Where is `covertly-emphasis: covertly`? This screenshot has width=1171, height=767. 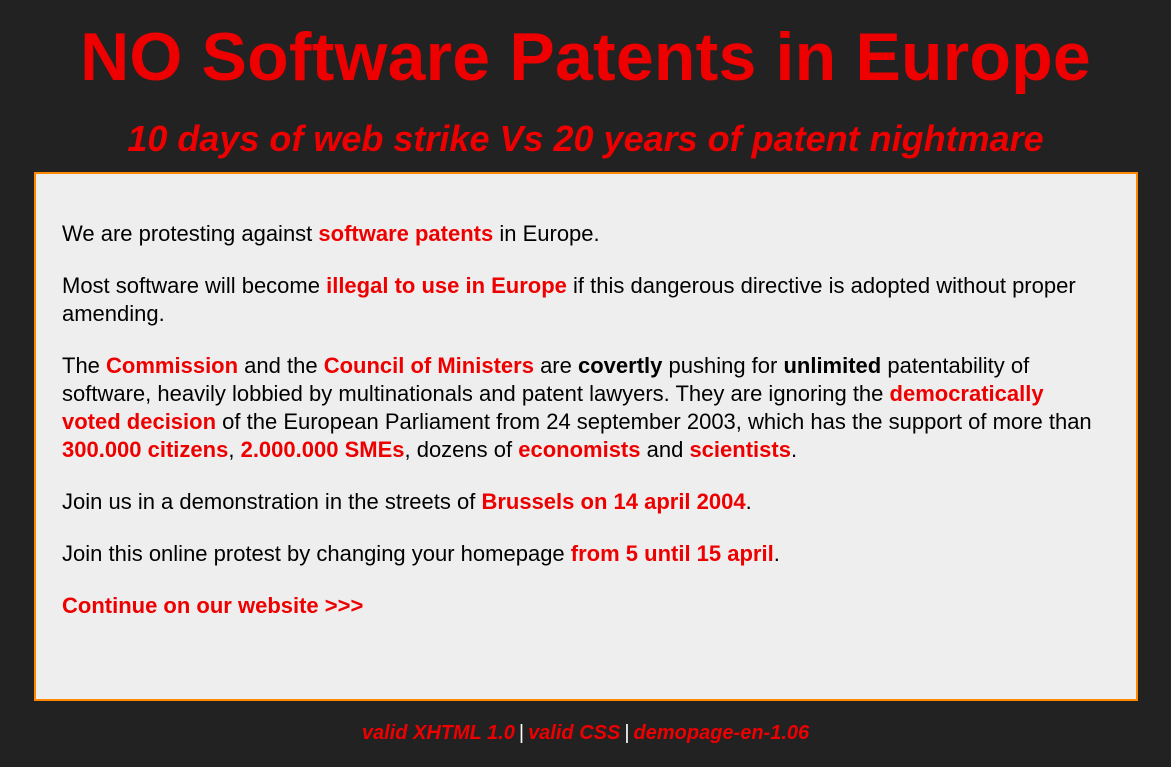 covertly-emphasis: covertly is located at coordinates (620, 365).